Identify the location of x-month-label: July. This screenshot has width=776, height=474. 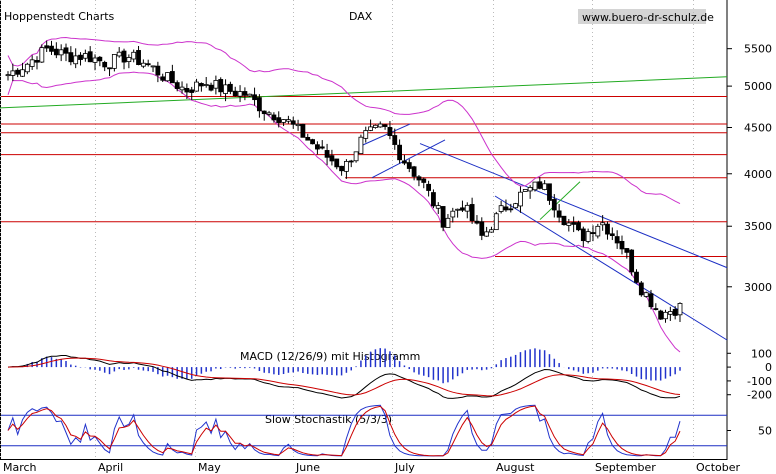
(404, 467).